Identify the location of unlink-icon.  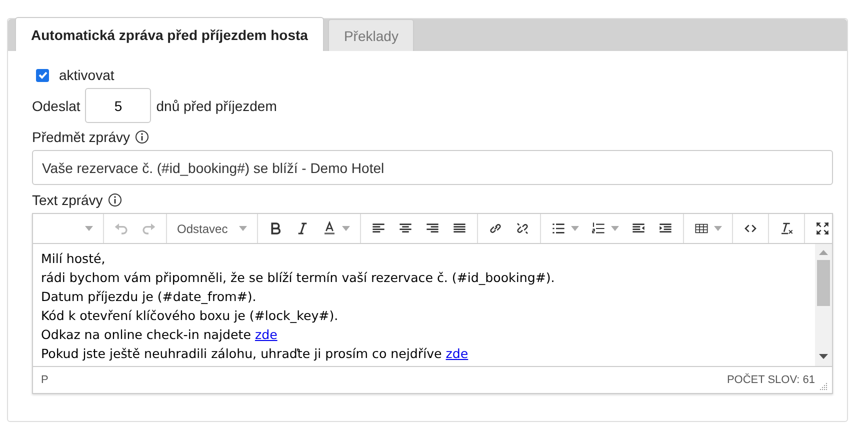
(522, 228).